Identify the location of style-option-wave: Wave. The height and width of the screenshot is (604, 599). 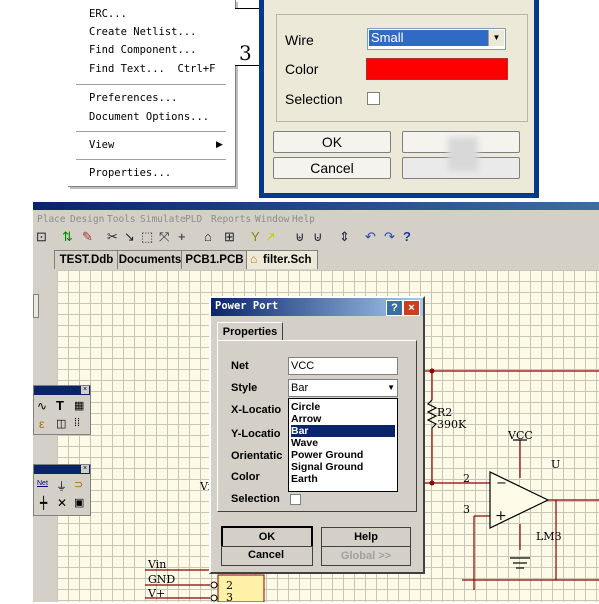
(343, 443).